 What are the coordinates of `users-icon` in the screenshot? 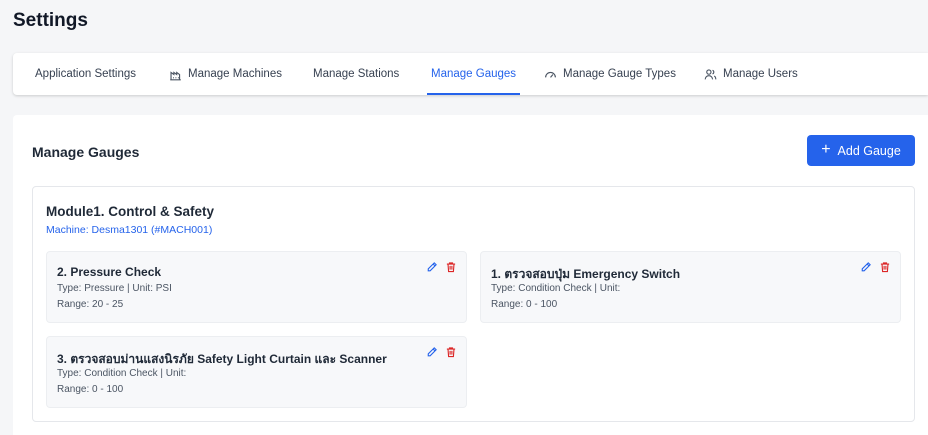 It's located at (710, 73).